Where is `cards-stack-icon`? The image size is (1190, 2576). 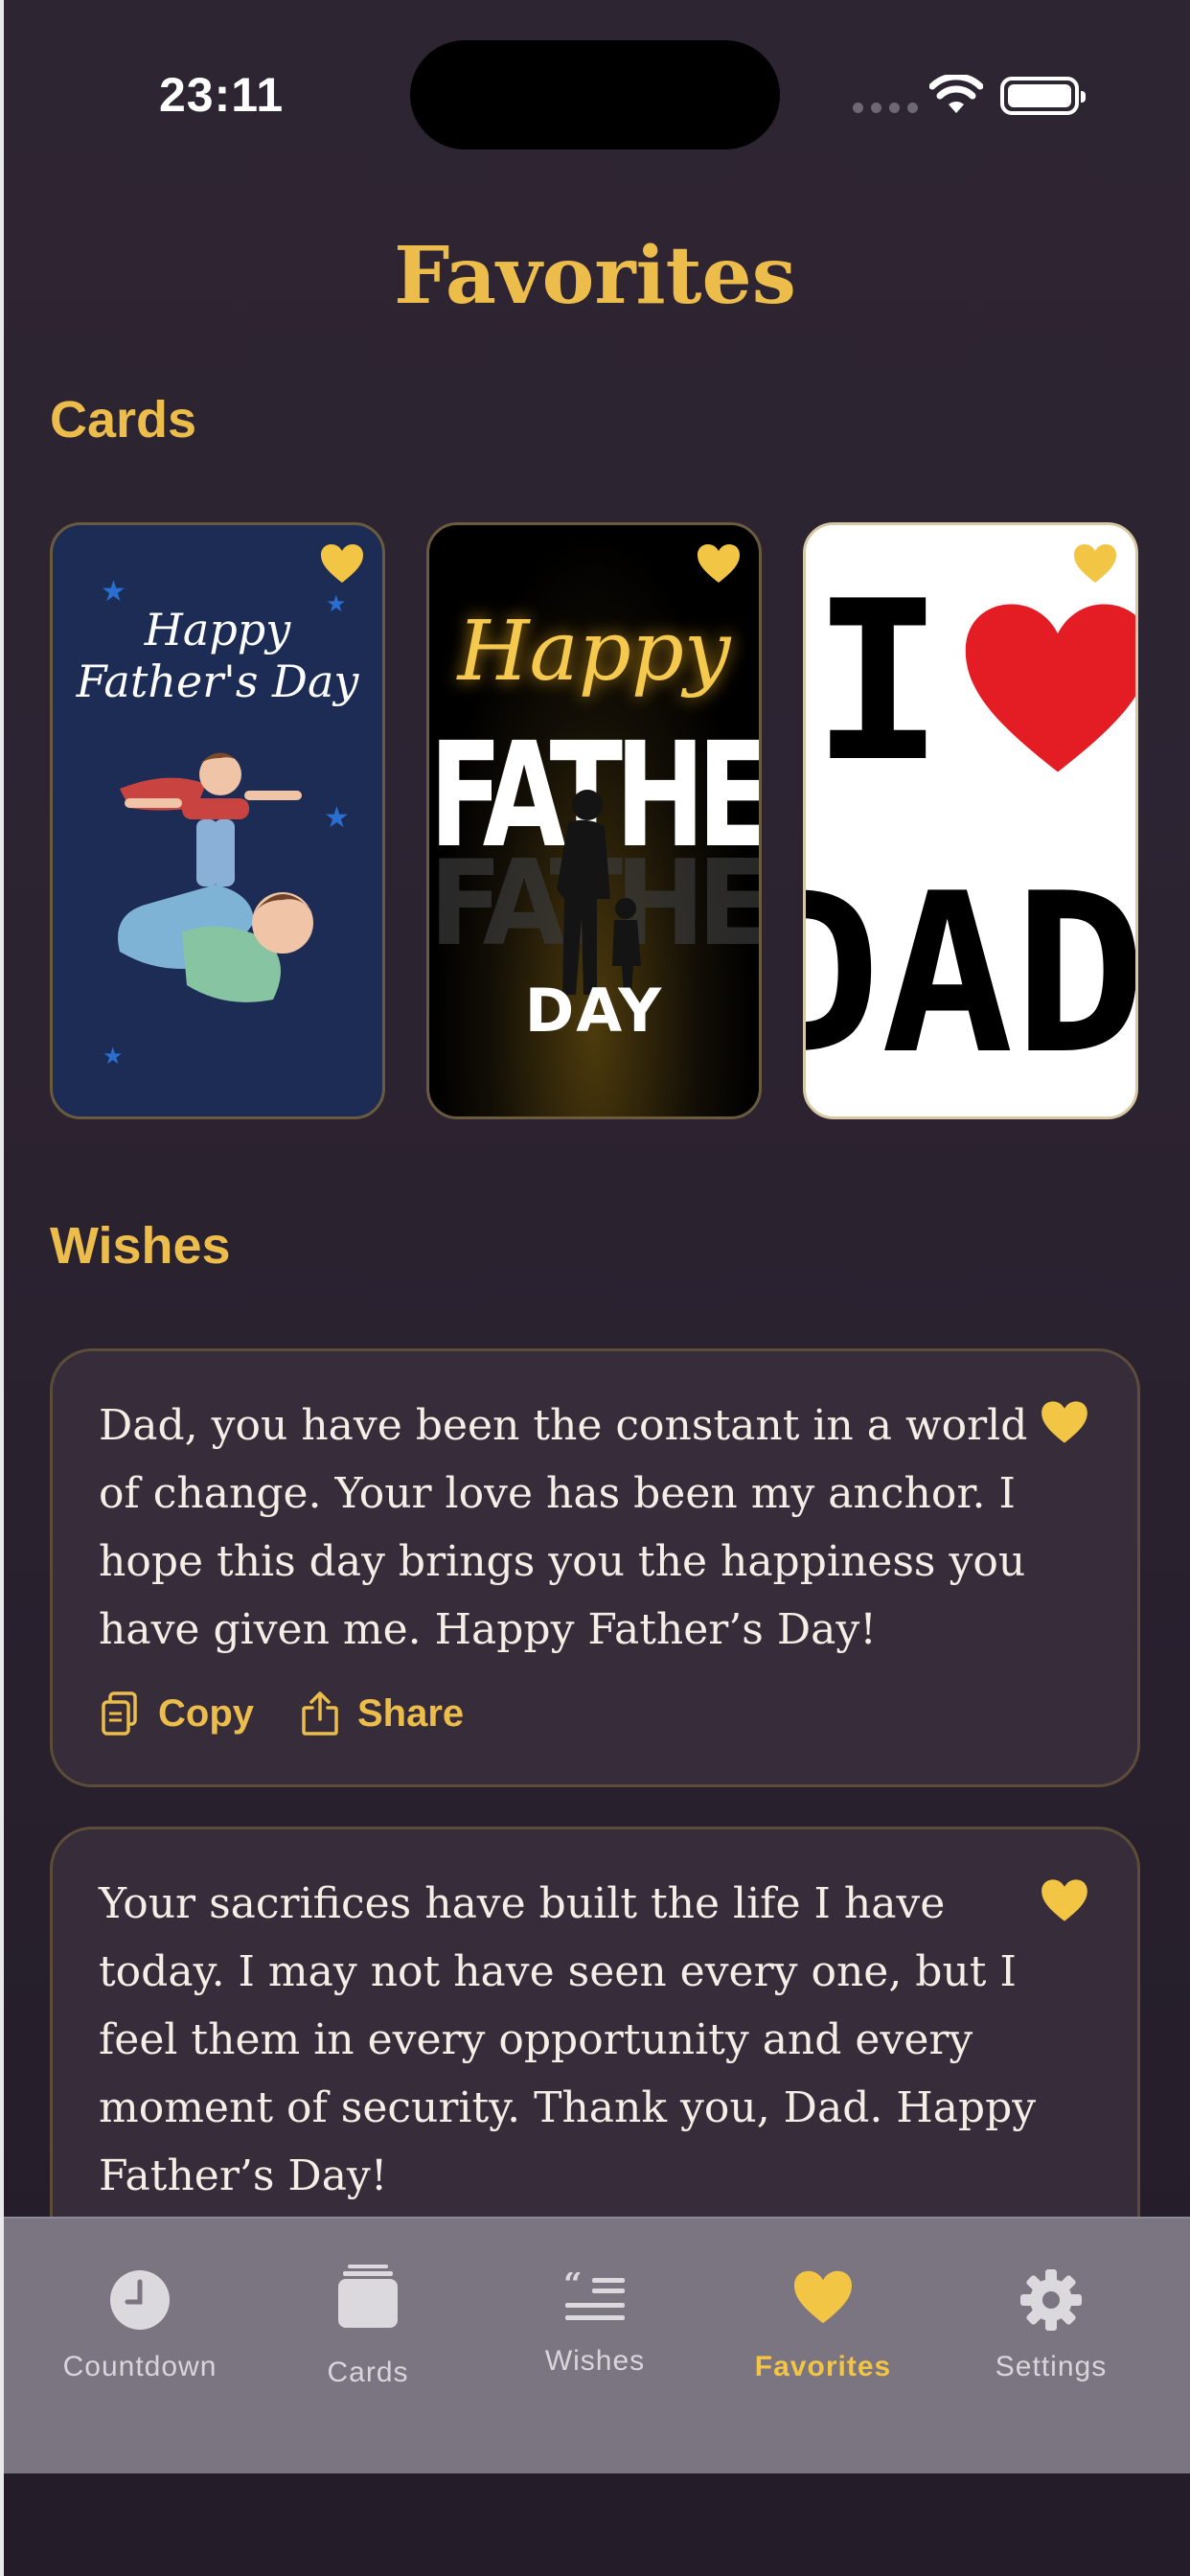
cards-stack-icon is located at coordinates (368, 2296).